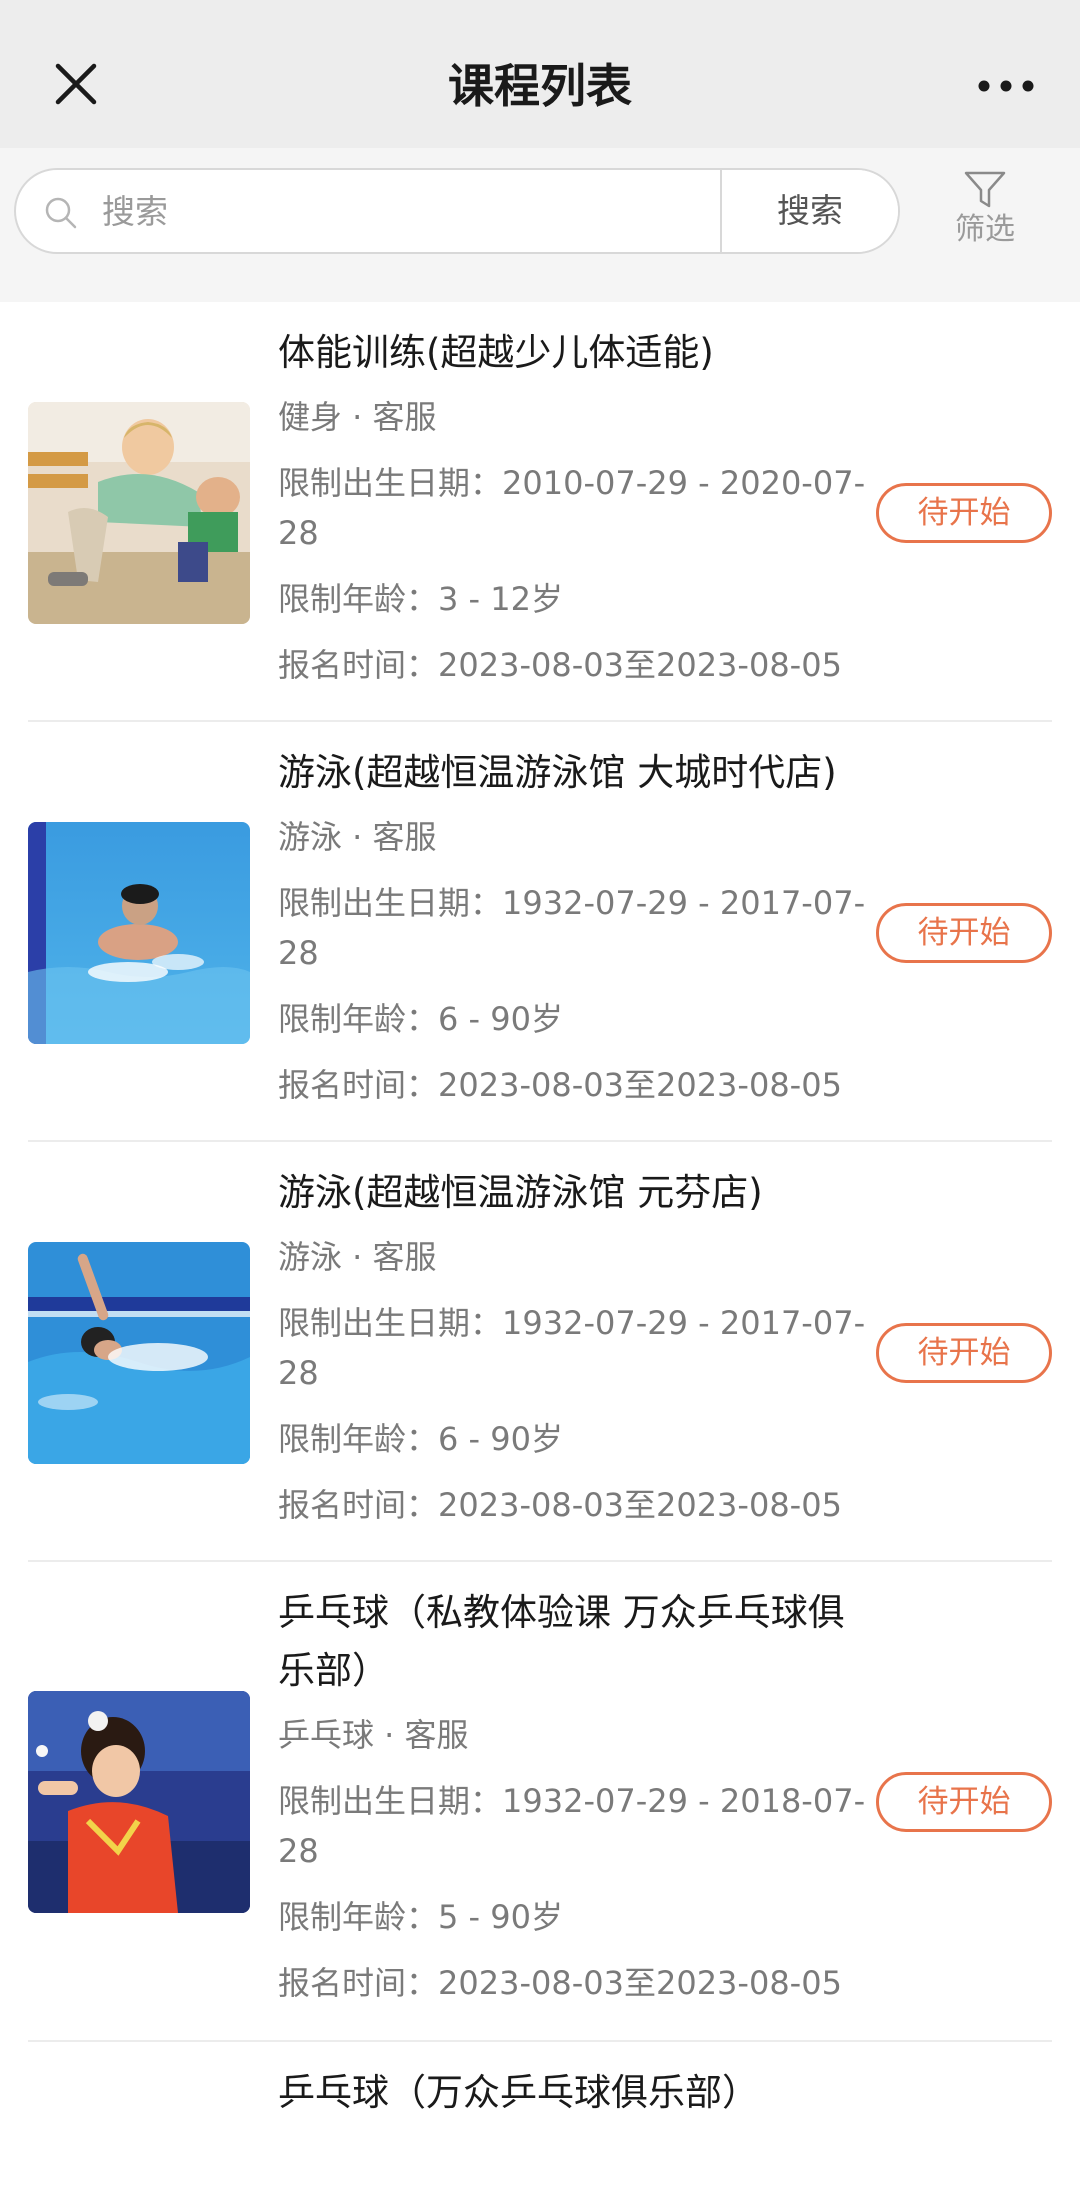 The height and width of the screenshot is (2186, 1080). What do you see at coordinates (572, 1826) in the screenshot?
I see `course-birth-limit: 限制出生日期：1932-07-29 - 2018-07-28` at bounding box center [572, 1826].